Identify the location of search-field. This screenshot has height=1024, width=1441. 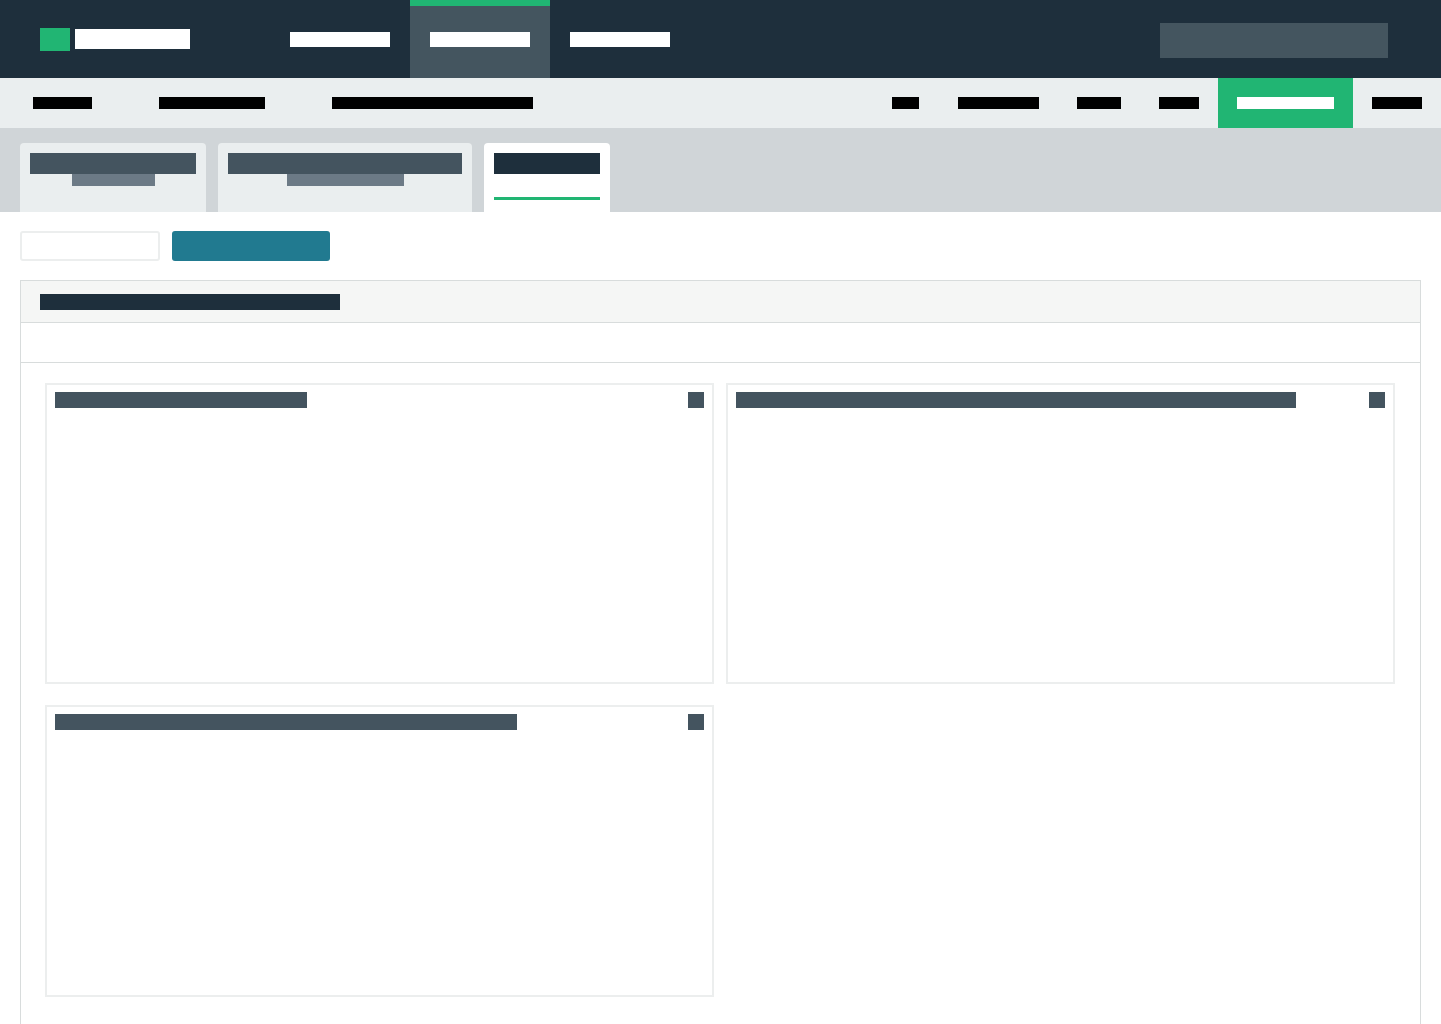
(1274, 40).